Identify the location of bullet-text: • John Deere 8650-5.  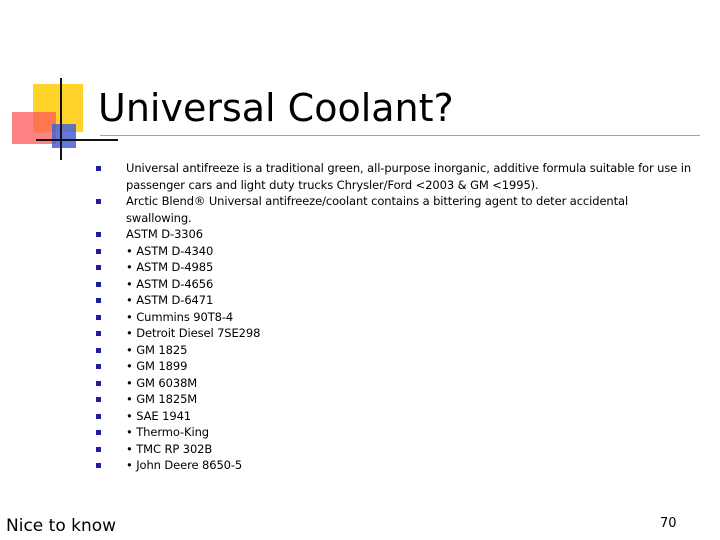
(184, 465).